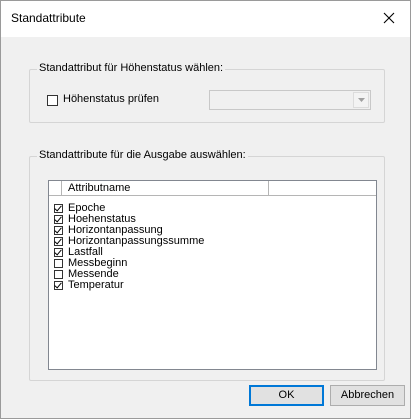 This screenshot has height=419, width=411. I want to click on close-button, so click(389, 18).